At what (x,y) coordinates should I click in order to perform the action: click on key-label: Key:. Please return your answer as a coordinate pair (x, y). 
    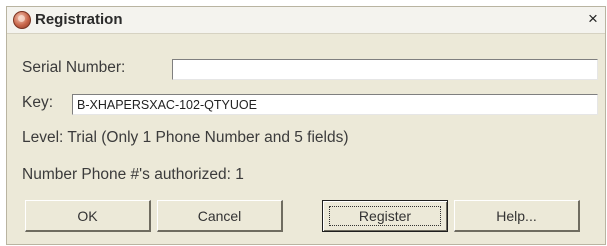
    Looking at the image, I should click on (38, 102).